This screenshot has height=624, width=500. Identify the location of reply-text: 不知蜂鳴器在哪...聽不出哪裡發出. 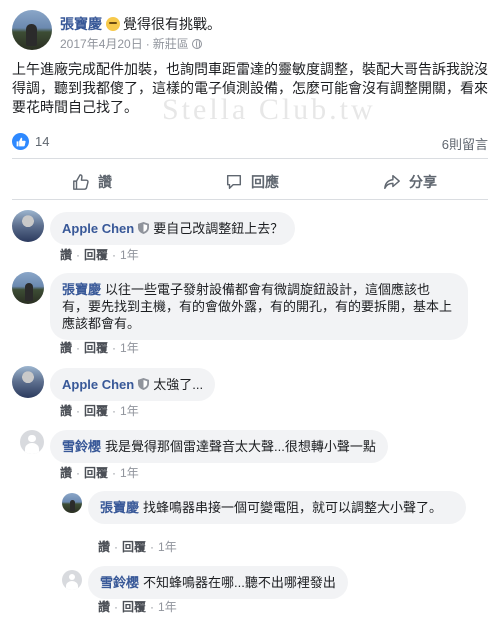
(239, 582).